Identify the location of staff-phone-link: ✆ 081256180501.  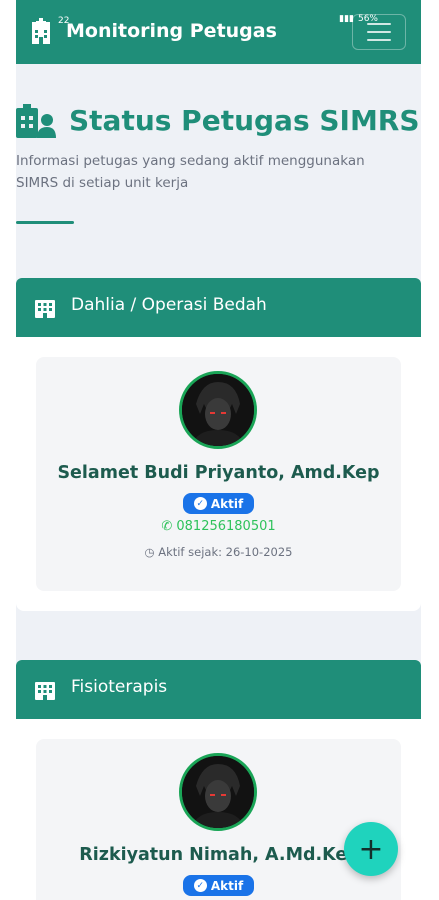
(218, 526).